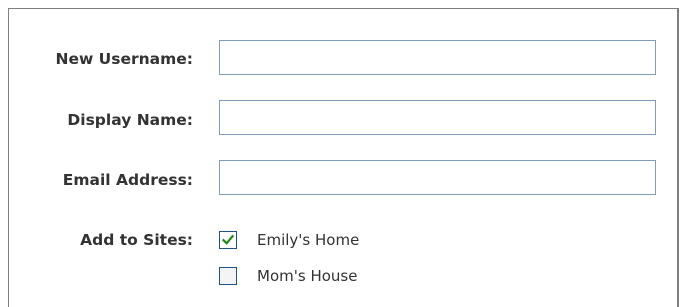 This screenshot has height=307, width=690. What do you see at coordinates (127, 180) in the screenshot?
I see `email-label: Email Address:` at bounding box center [127, 180].